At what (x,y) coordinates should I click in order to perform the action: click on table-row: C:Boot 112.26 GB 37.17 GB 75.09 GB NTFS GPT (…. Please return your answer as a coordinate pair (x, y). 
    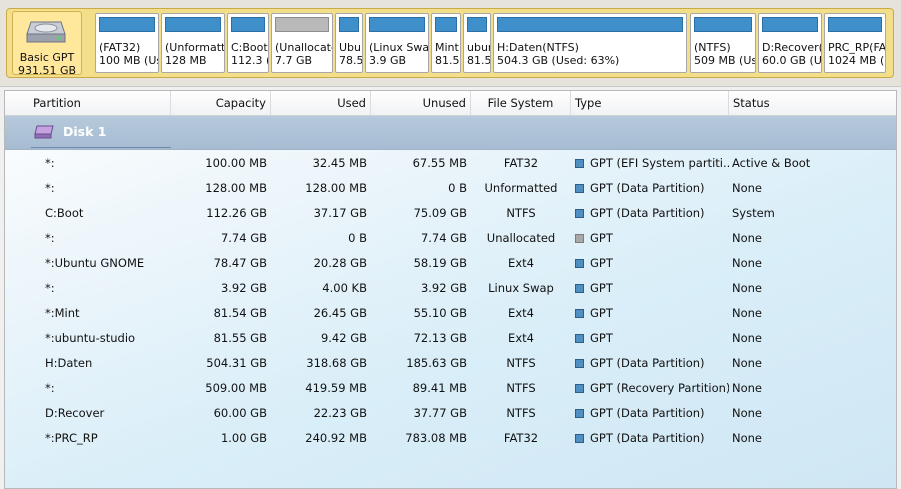
    Looking at the image, I should click on (450, 213).